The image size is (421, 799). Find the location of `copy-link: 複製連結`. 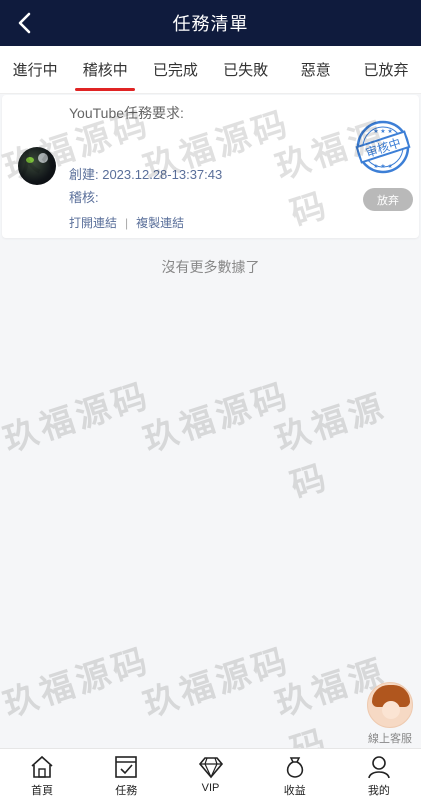

copy-link: 複製連結 is located at coordinates (160, 222).